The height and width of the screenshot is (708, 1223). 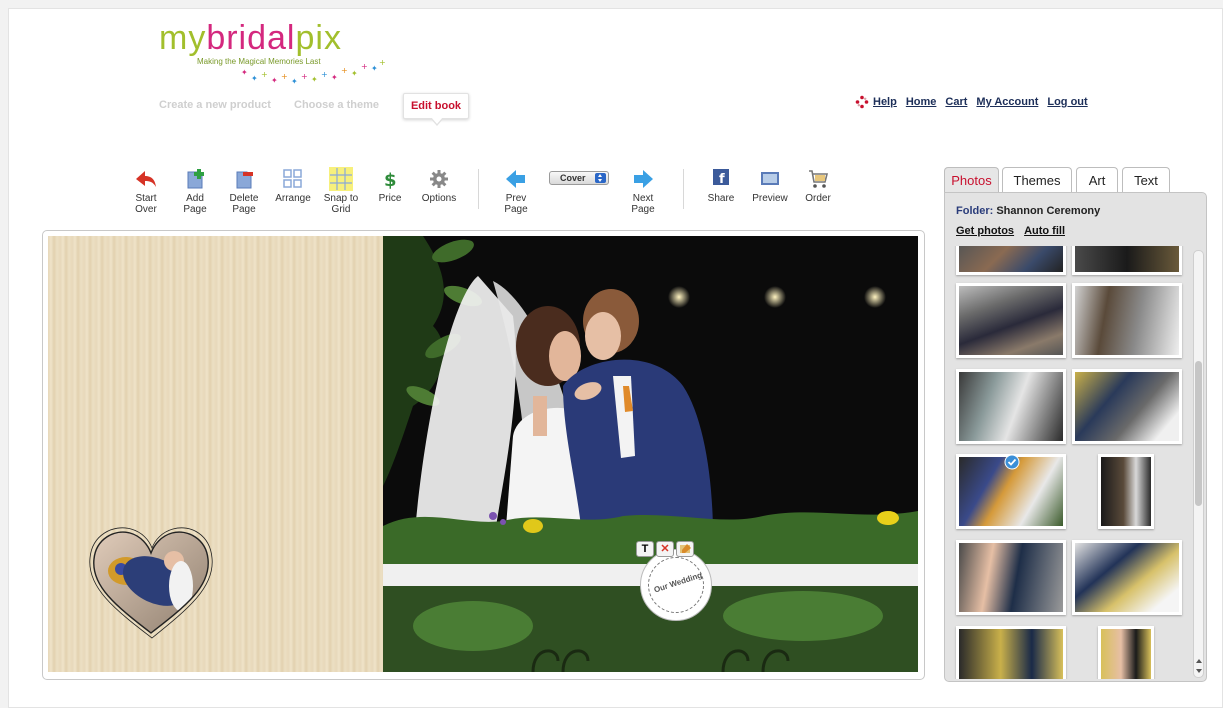 What do you see at coordinates (341, 179) in the screenshot?
I see `grid-icon` at bounding box center [341, 179].